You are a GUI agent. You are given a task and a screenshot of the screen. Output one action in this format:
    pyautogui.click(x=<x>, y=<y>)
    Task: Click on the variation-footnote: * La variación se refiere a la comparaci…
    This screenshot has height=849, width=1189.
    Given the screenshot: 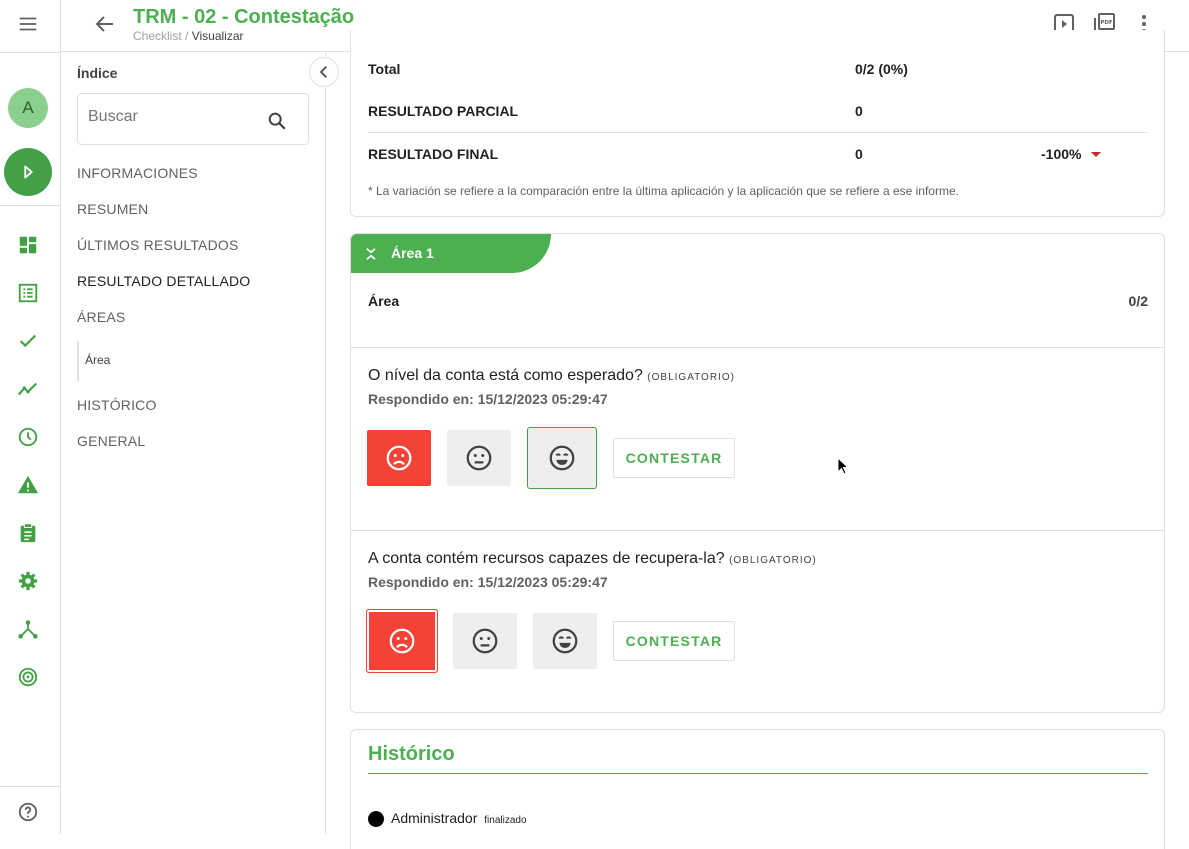 What is the action you would take?
    pyautogui.click(x=663, y=191)
    